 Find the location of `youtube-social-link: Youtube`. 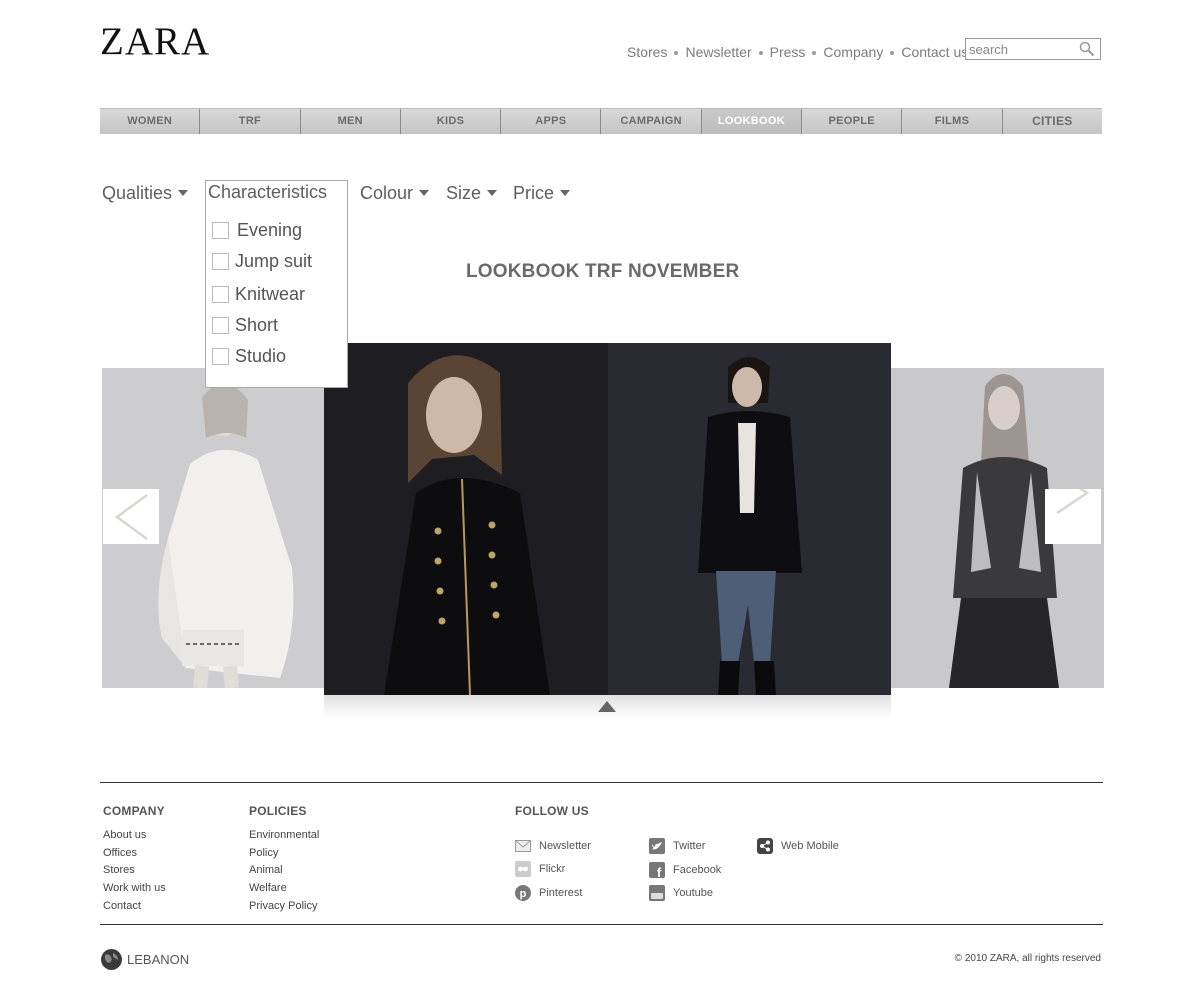

youtube-social-link: Youtube is located at coordinates (681, 893).